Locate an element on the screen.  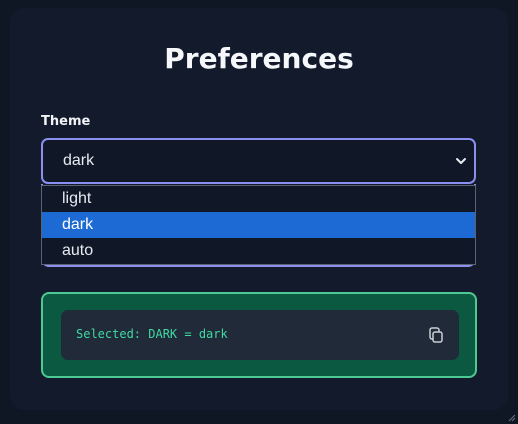
theme-select-value: dark is located at coordinates (79, 160).